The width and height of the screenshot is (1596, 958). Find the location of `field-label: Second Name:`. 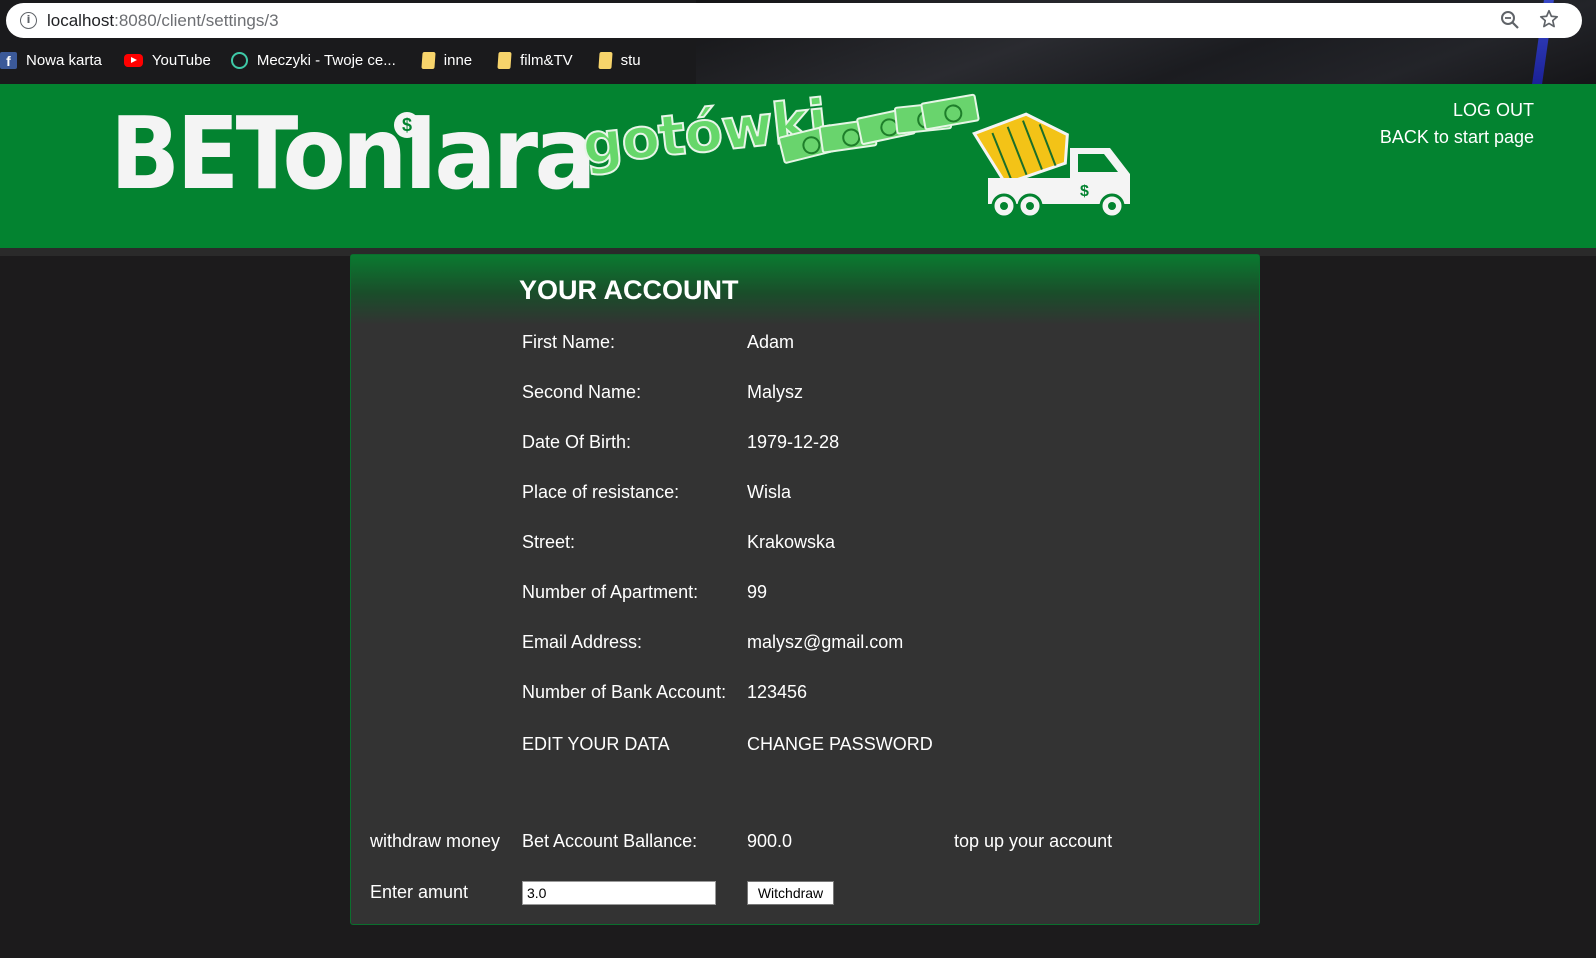

field-label: Second Name: is located at coordinates (582, 392).